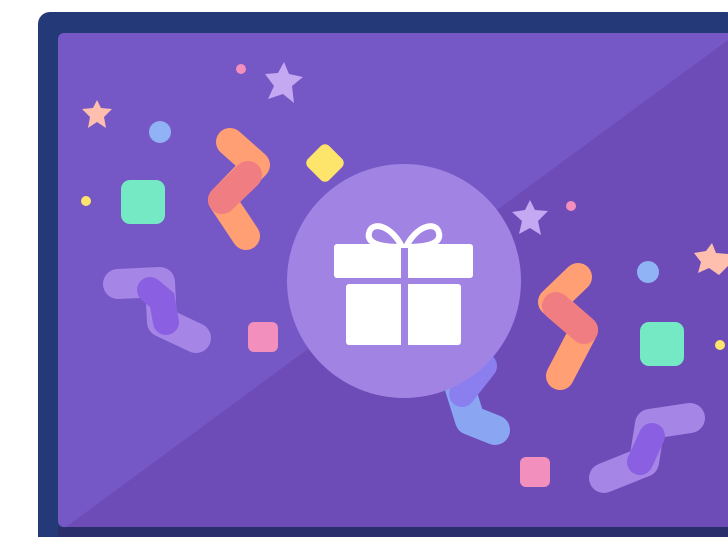  I want to click on gift-icon, so click(403, 284).